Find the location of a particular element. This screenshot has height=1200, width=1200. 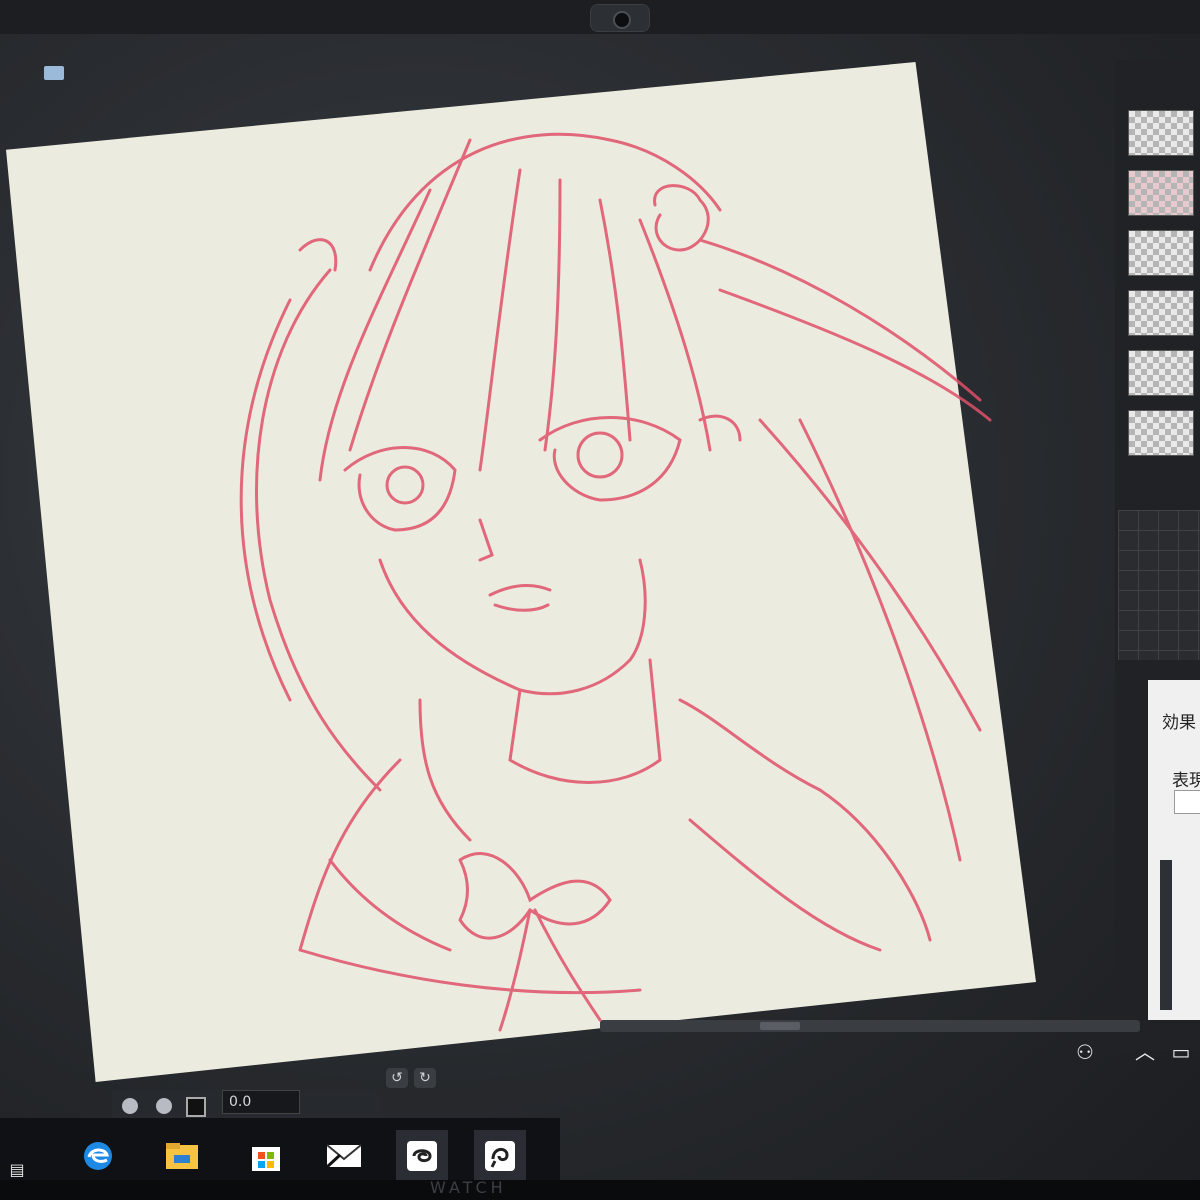

chevron-up-icon: ︿ is located at coordinates (1145, 1052).